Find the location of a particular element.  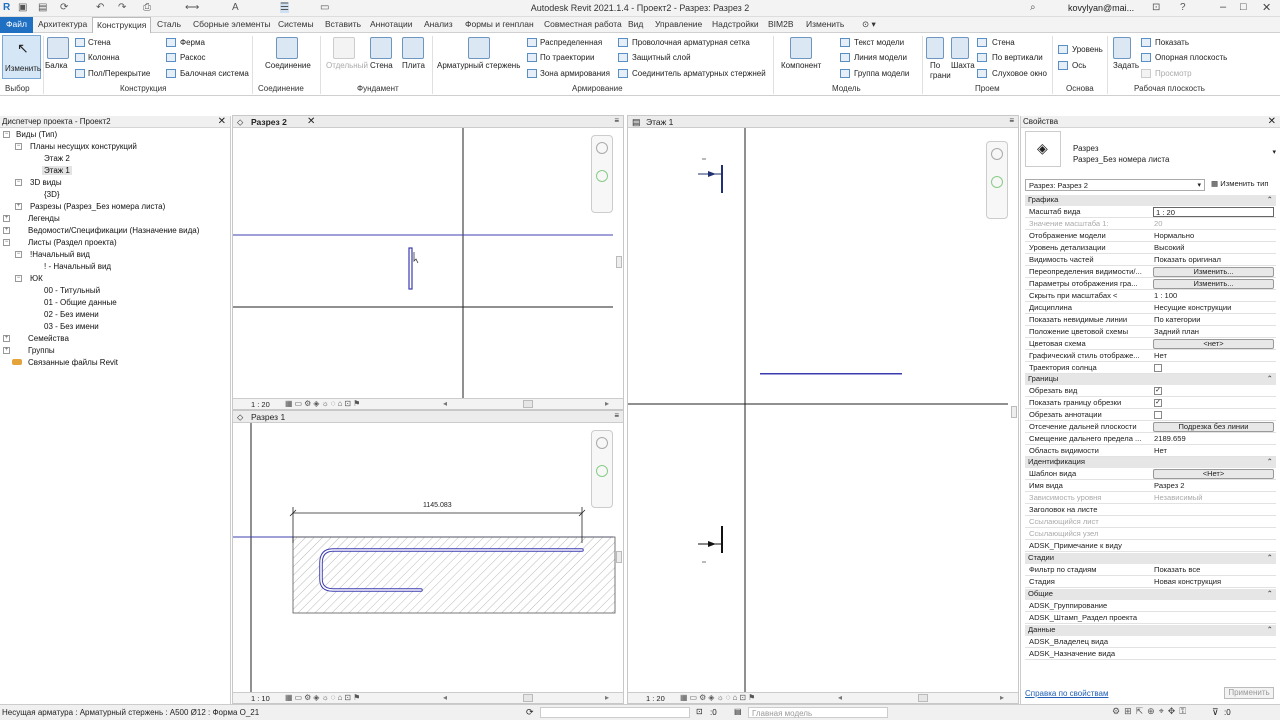

detail-level-value: Высокий is located at coordinates (1169, 247).